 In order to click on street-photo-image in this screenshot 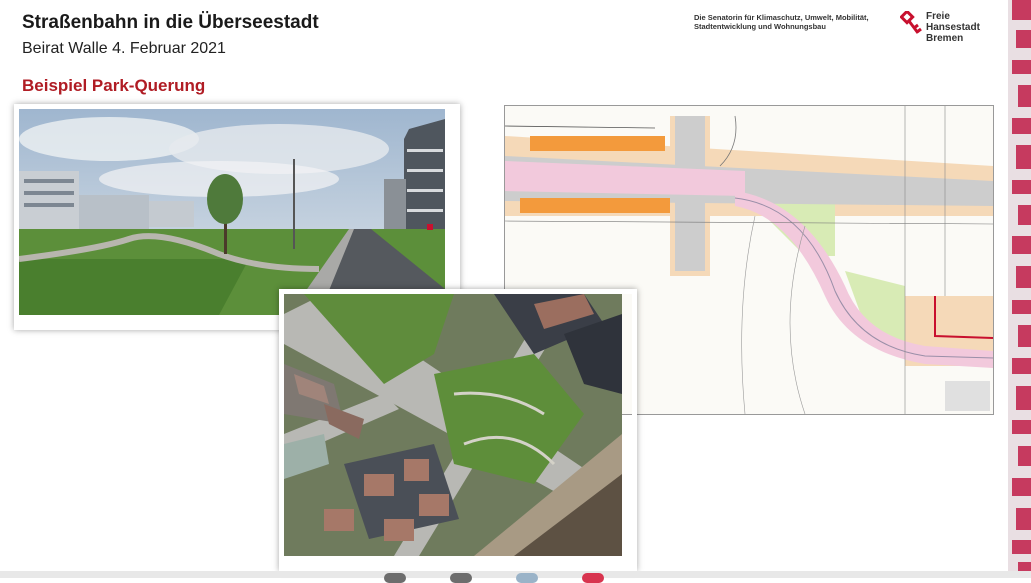, I will do `click(232, 212)`.